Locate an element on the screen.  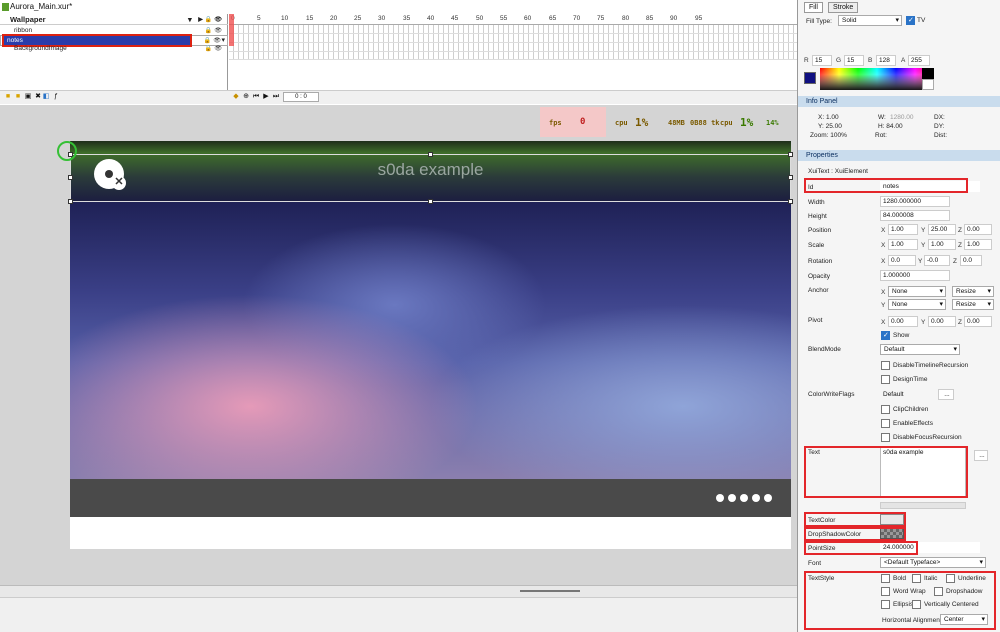
layer-label: BackgroundImage is located at coordinates (40, 48).